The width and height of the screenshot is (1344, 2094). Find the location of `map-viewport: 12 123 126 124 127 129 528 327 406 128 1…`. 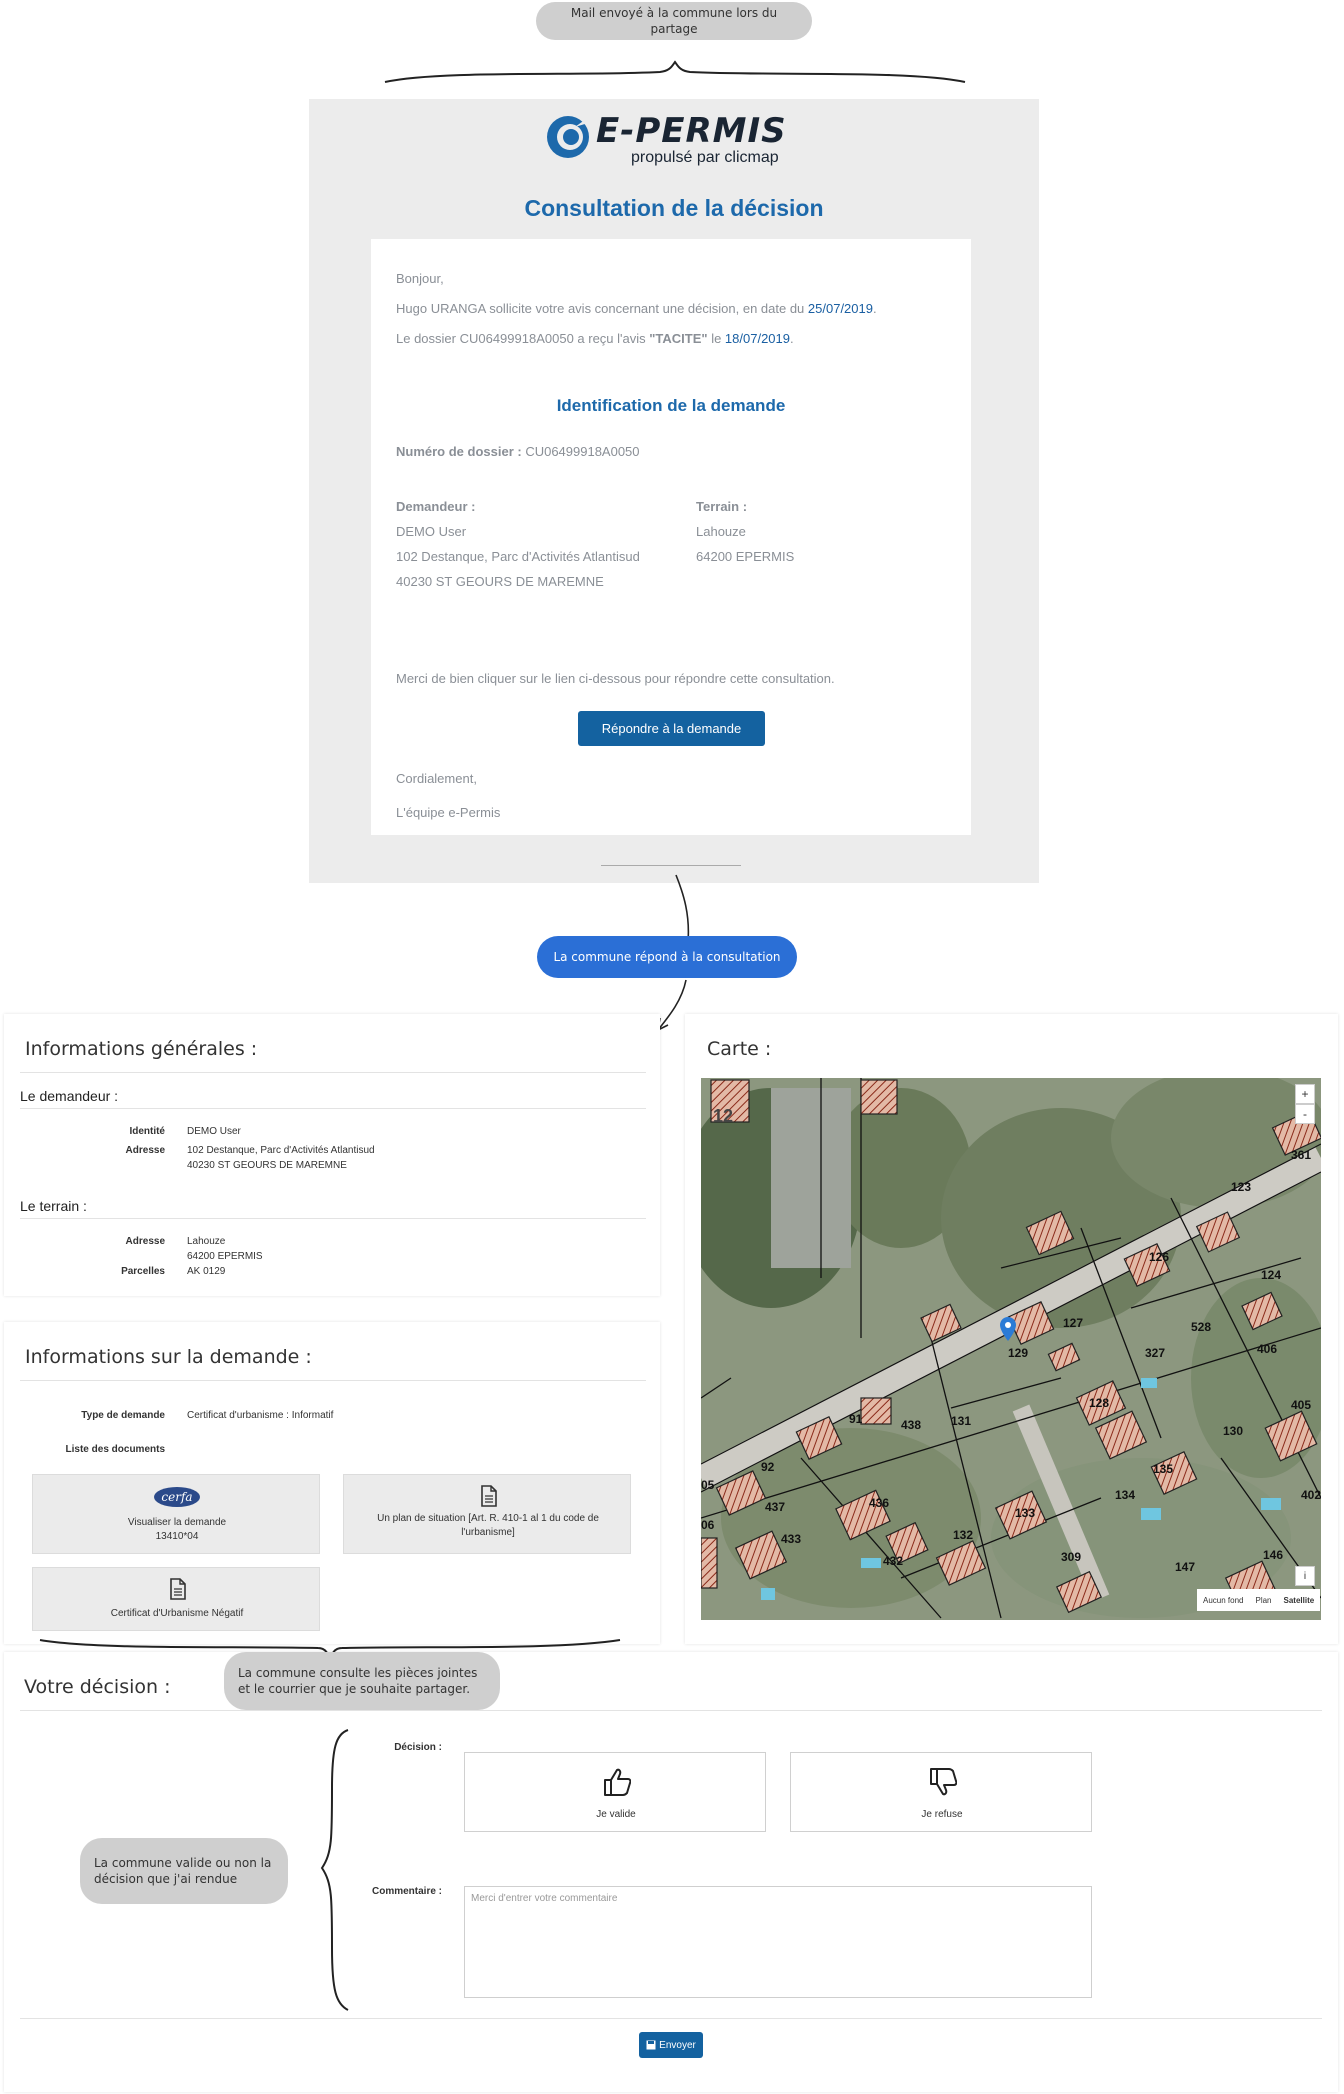

map-viewport: 12 123 126 124 127 129 528 327 406 128 1… is located at coordinates (1011, 1349).